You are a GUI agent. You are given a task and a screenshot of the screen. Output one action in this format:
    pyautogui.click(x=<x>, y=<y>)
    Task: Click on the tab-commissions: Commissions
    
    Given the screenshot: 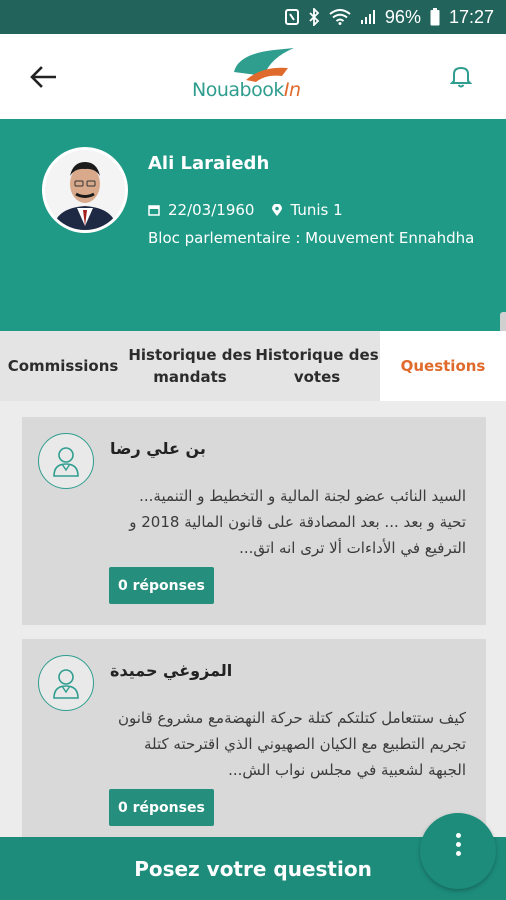 What is the action you would take?
    pyautogui.click(x=63, y=366)
    